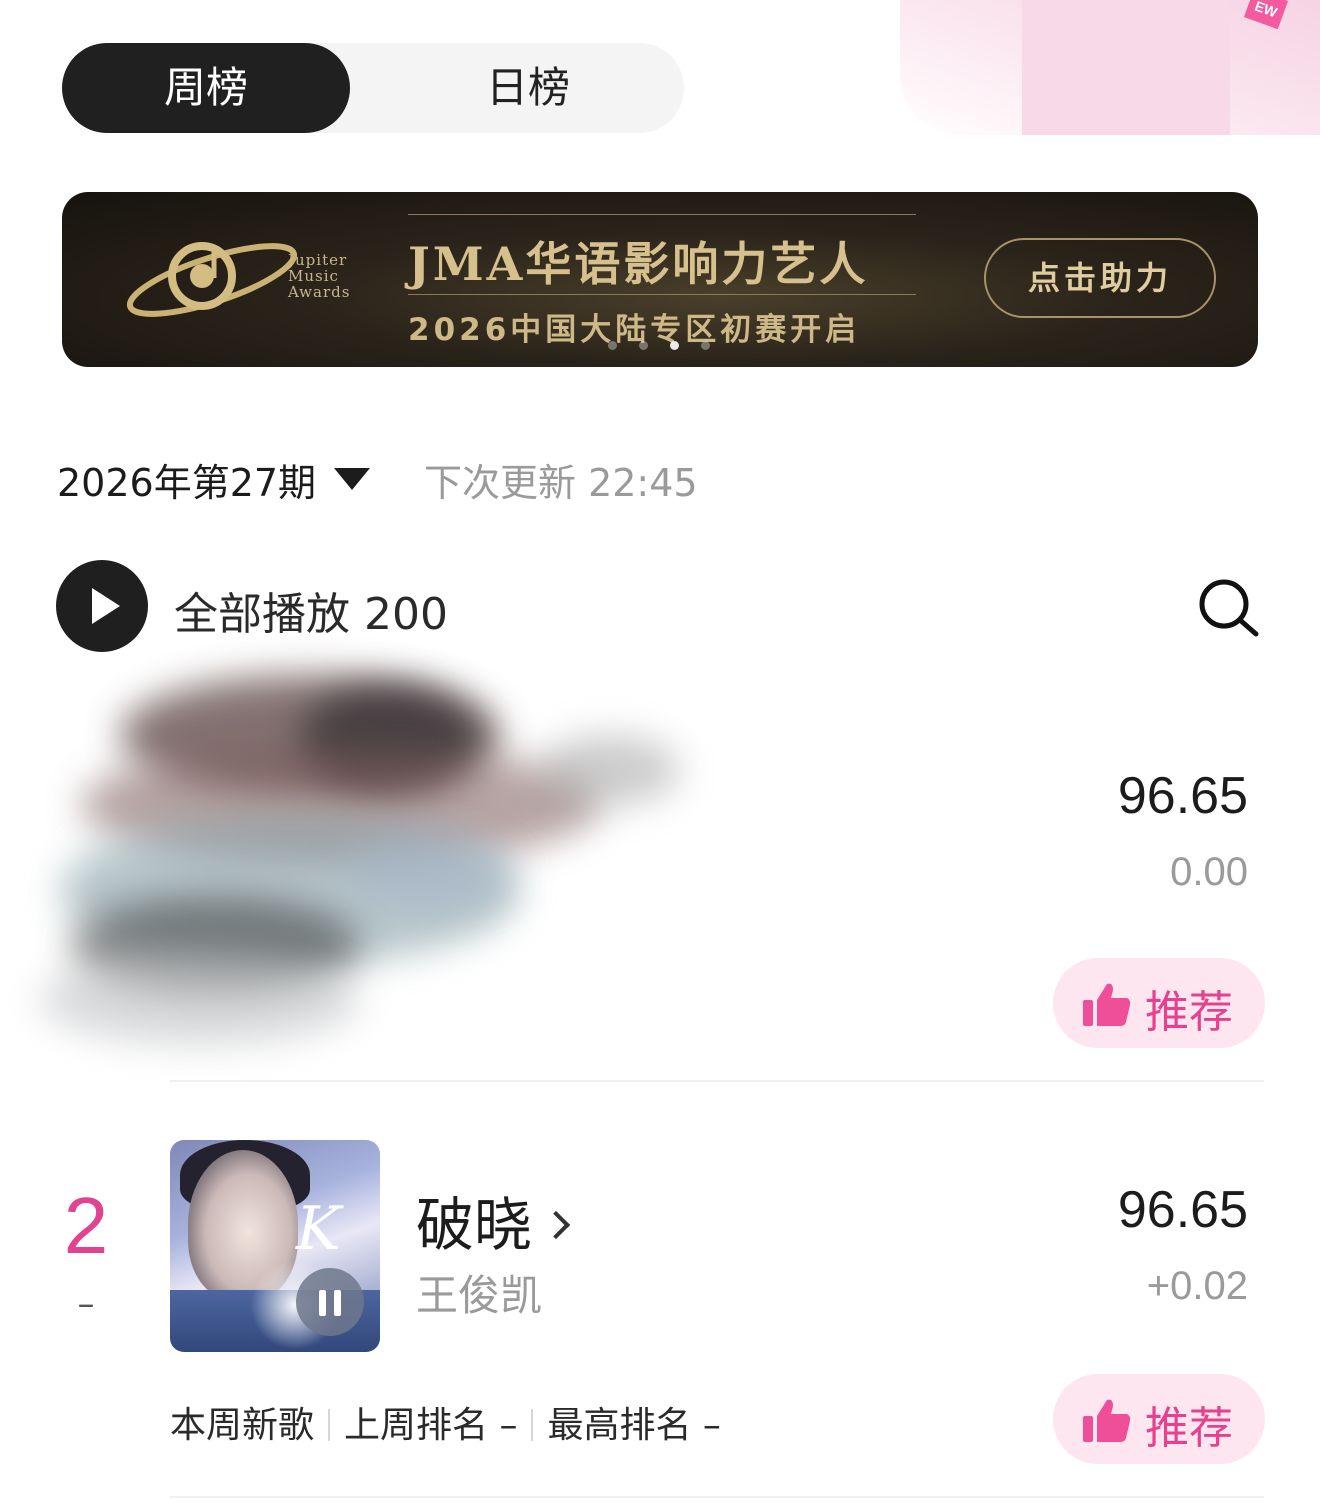 This screenshot has height=1505, width=1320. What do you see at coordinates (86, 1225) in the screenshot?
I see `rank-number: 2` at bounding box center [86, 1225].